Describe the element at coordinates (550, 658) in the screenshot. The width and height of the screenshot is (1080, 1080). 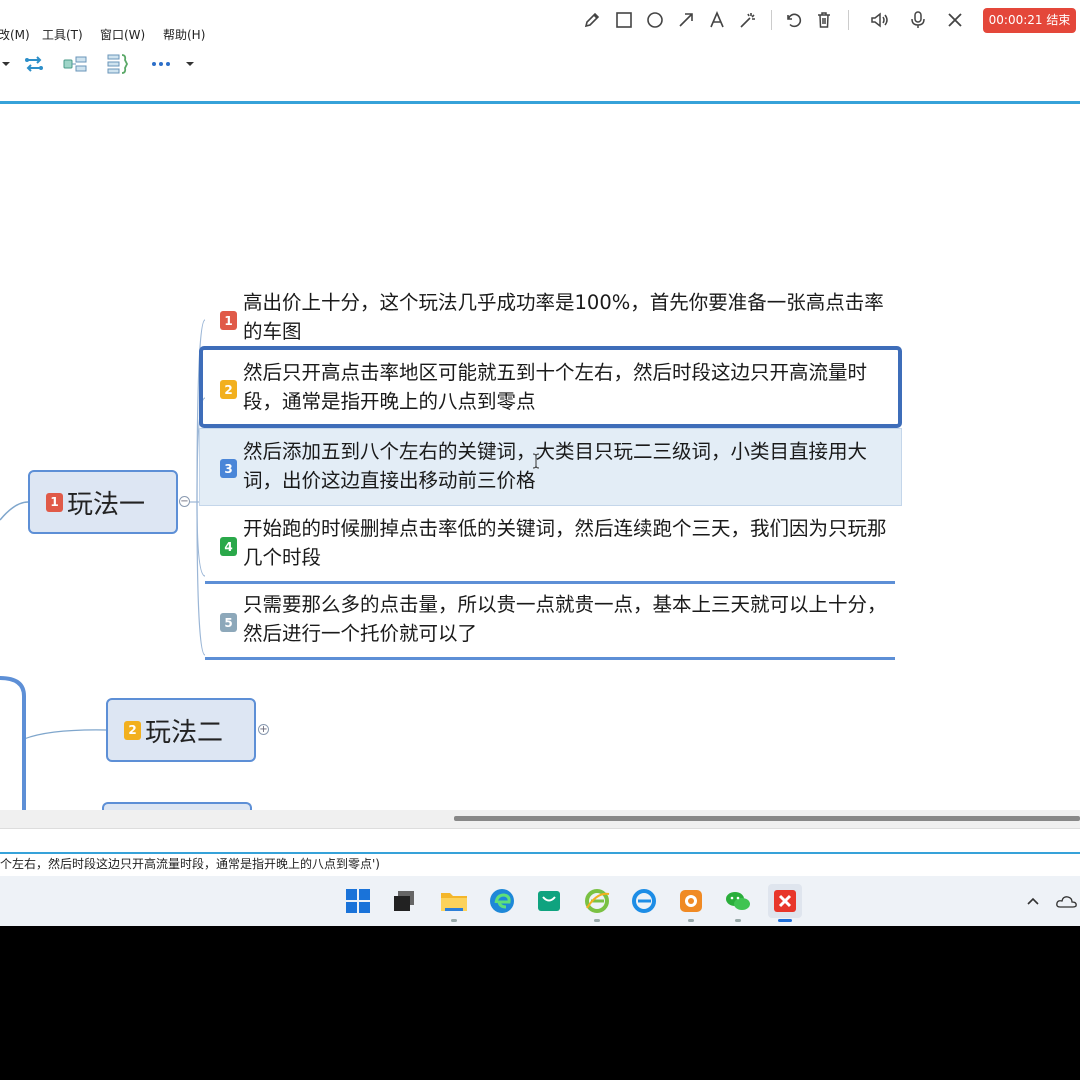
I see `subtopic-5-underline` at that location.